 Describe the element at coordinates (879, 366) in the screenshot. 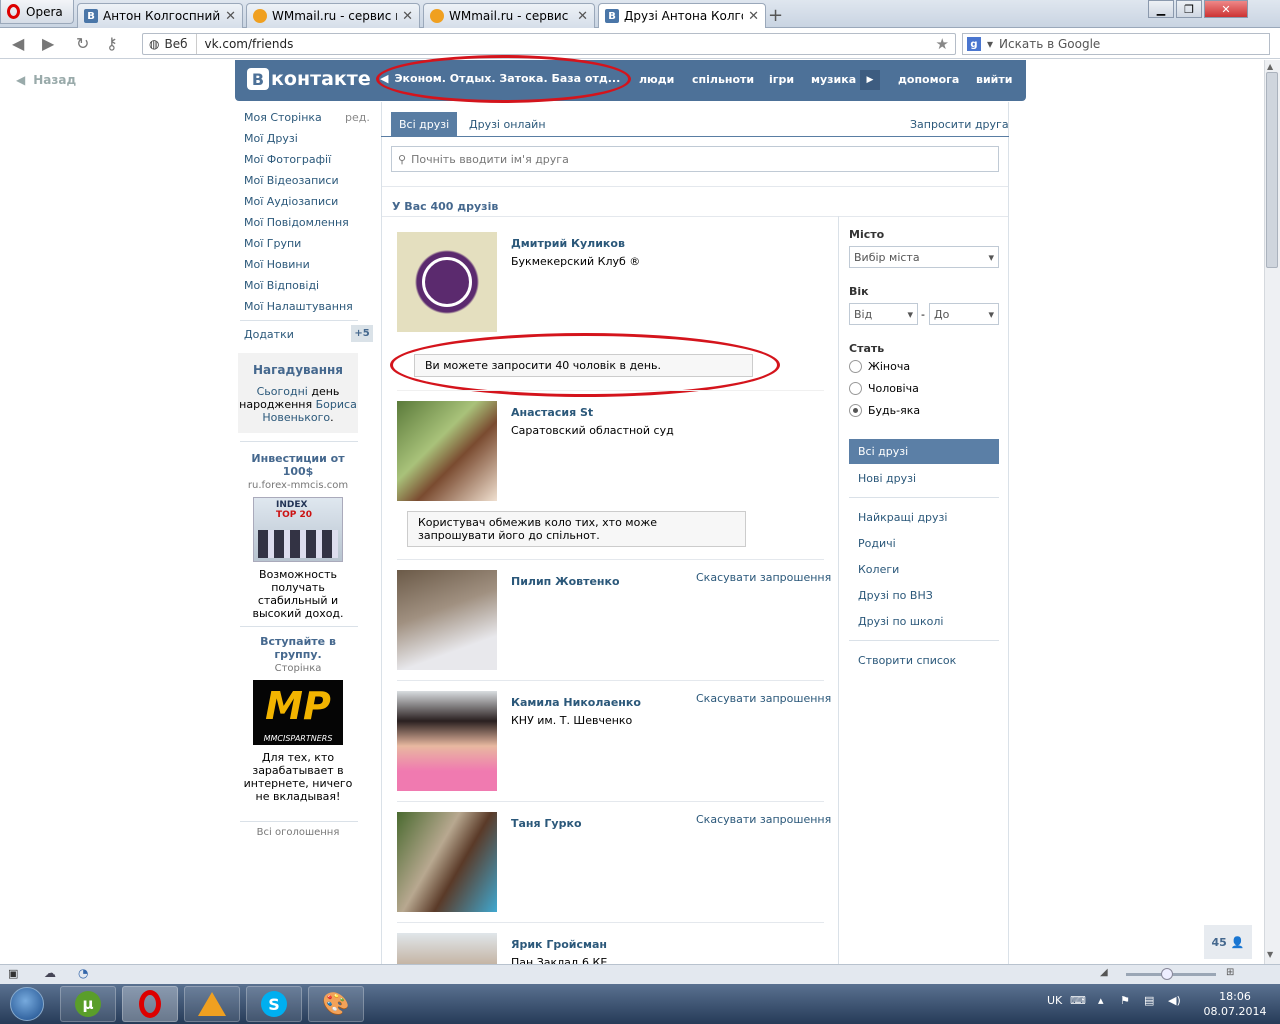

I see `sex-radio-female: Жіноча` at that location.